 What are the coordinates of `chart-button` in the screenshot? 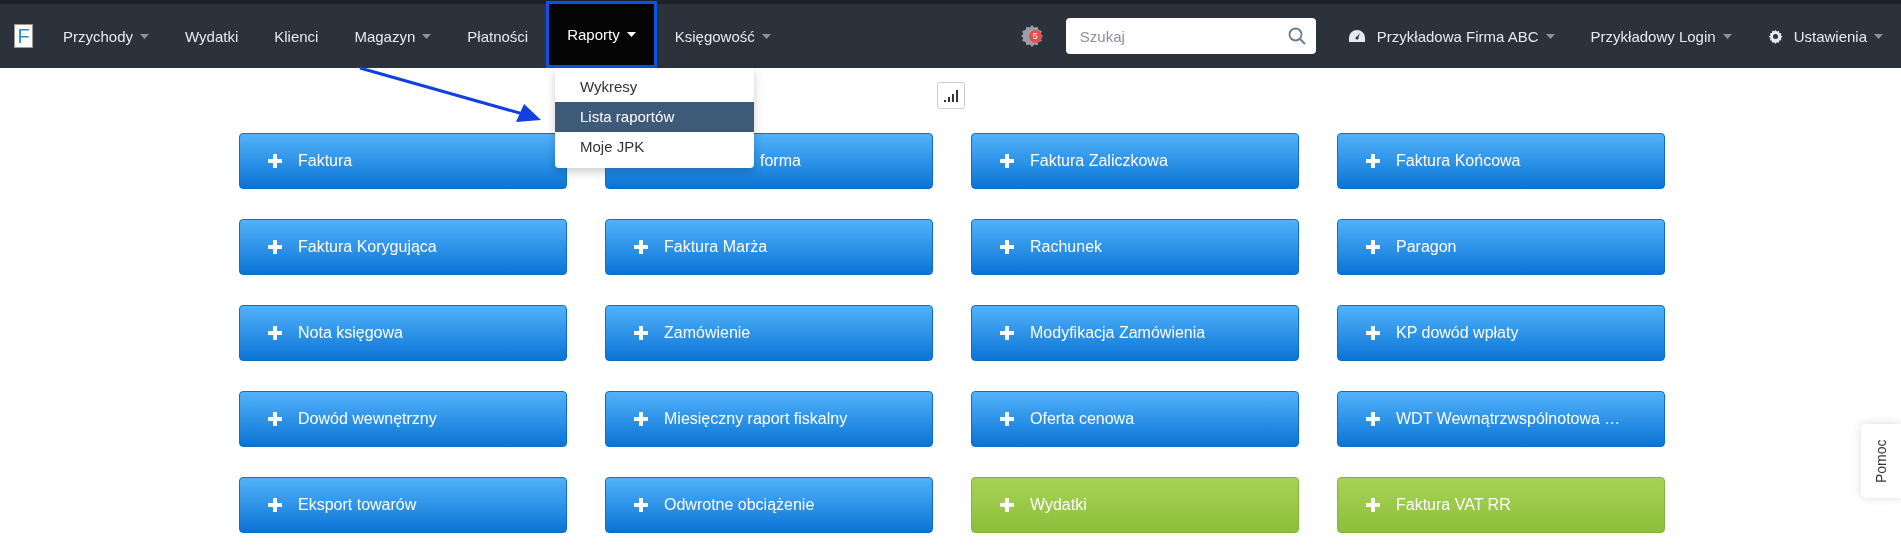 It's located at (950, 95).